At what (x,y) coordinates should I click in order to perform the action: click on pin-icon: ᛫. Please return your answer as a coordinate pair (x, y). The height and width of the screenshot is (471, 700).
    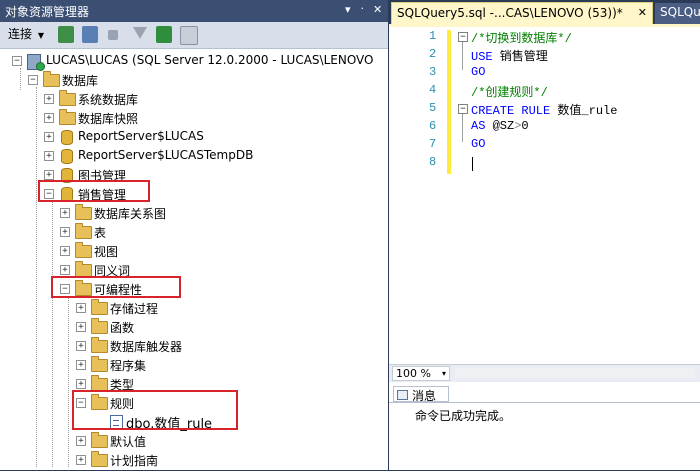
    Looking at the image, I should click on (362, 9).